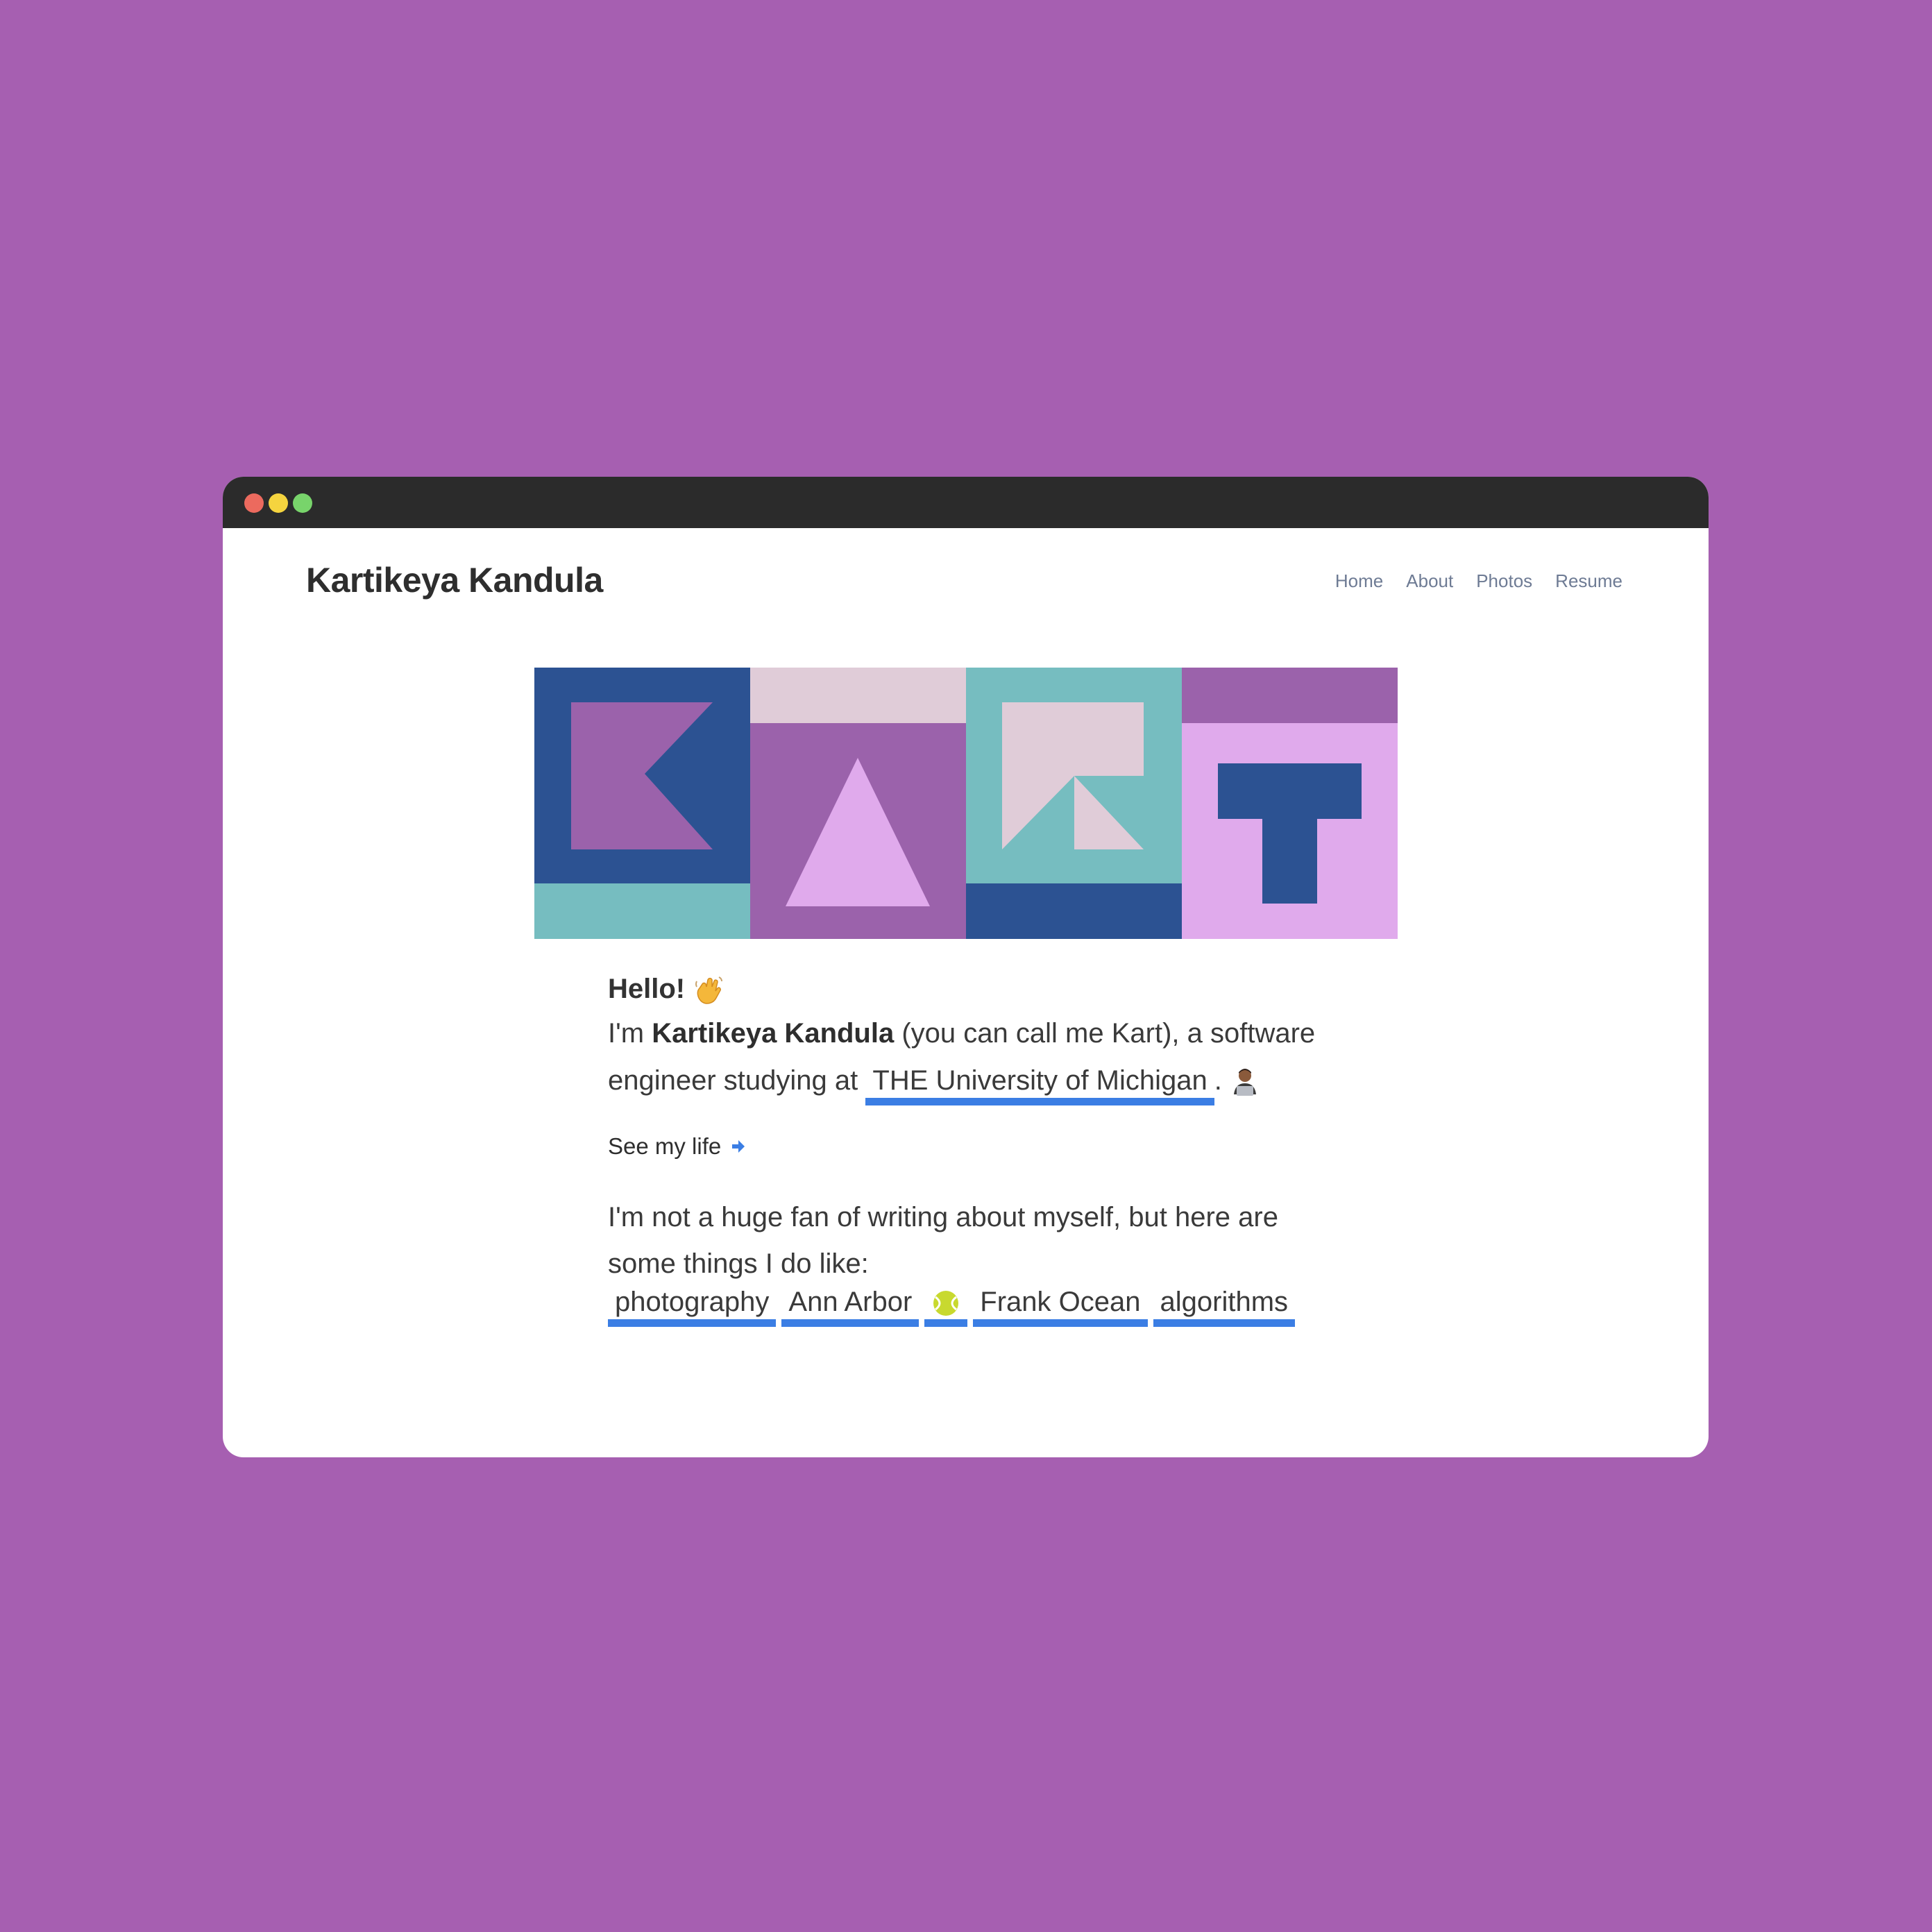 The image size is (1932, 1932). What do you see at coordinates (966, 503) in the screenshot?
I see `window-titlebar` at bounding box center [966, 503].